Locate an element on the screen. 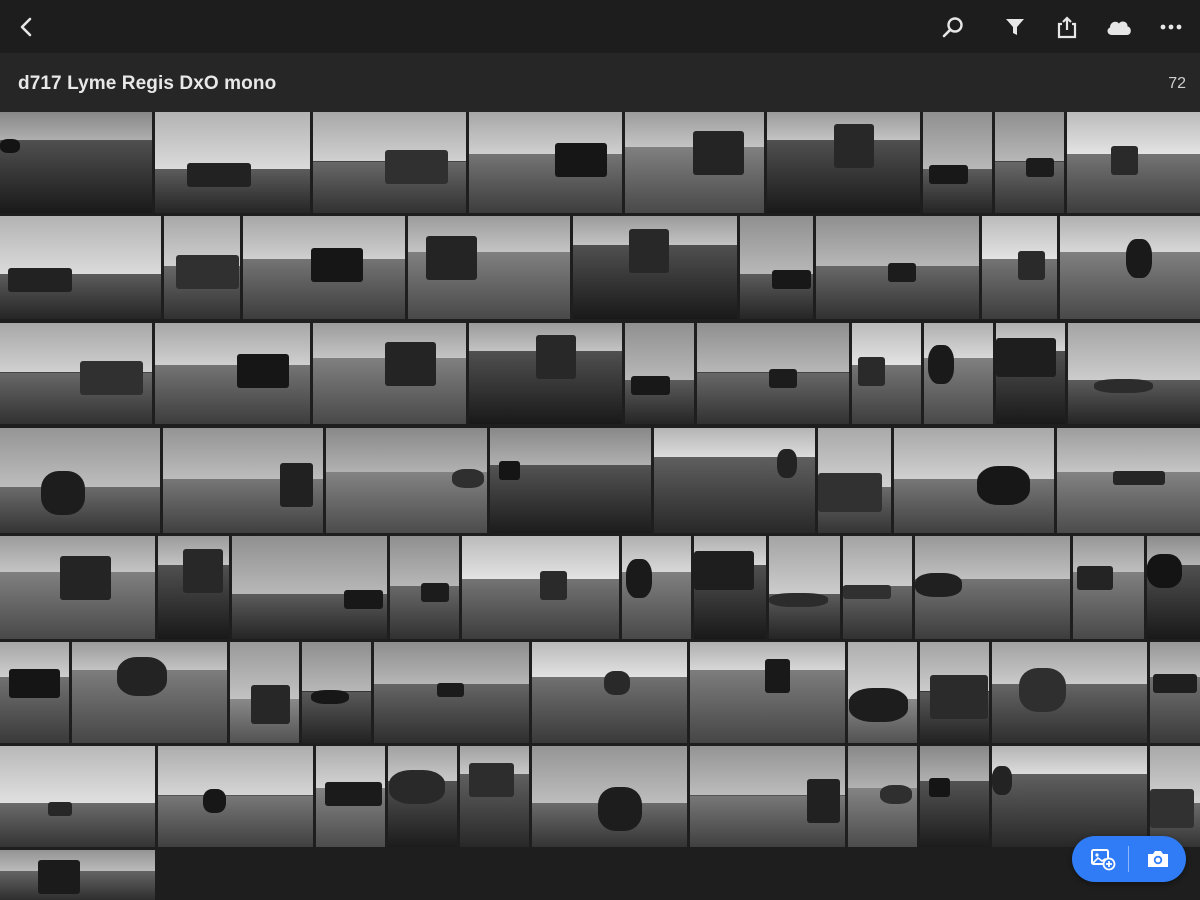 This screenshot has width=1200, height=900. camera-icon is located at coordinates (1157, 859).